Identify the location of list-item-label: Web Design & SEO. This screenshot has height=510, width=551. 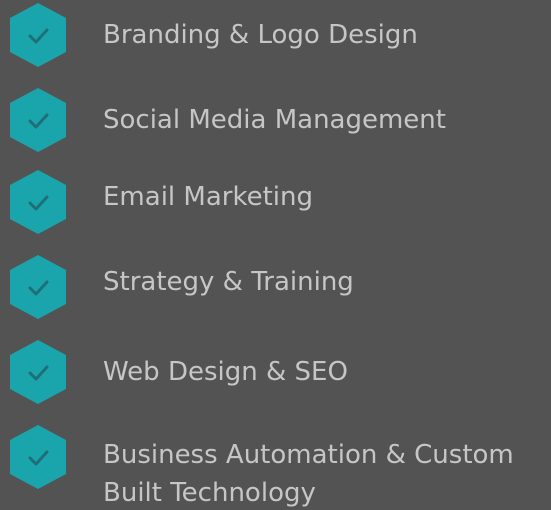
(225, 372).